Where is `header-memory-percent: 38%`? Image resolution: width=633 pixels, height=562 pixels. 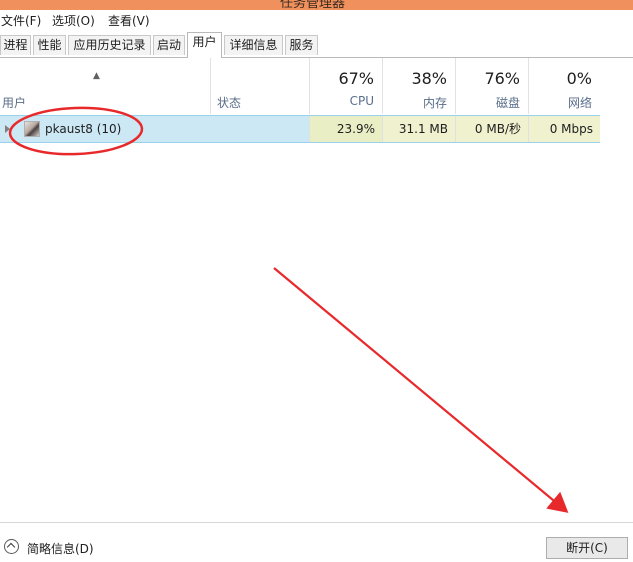 header-memory-percent: 38% is located at coordinates (429, 78).